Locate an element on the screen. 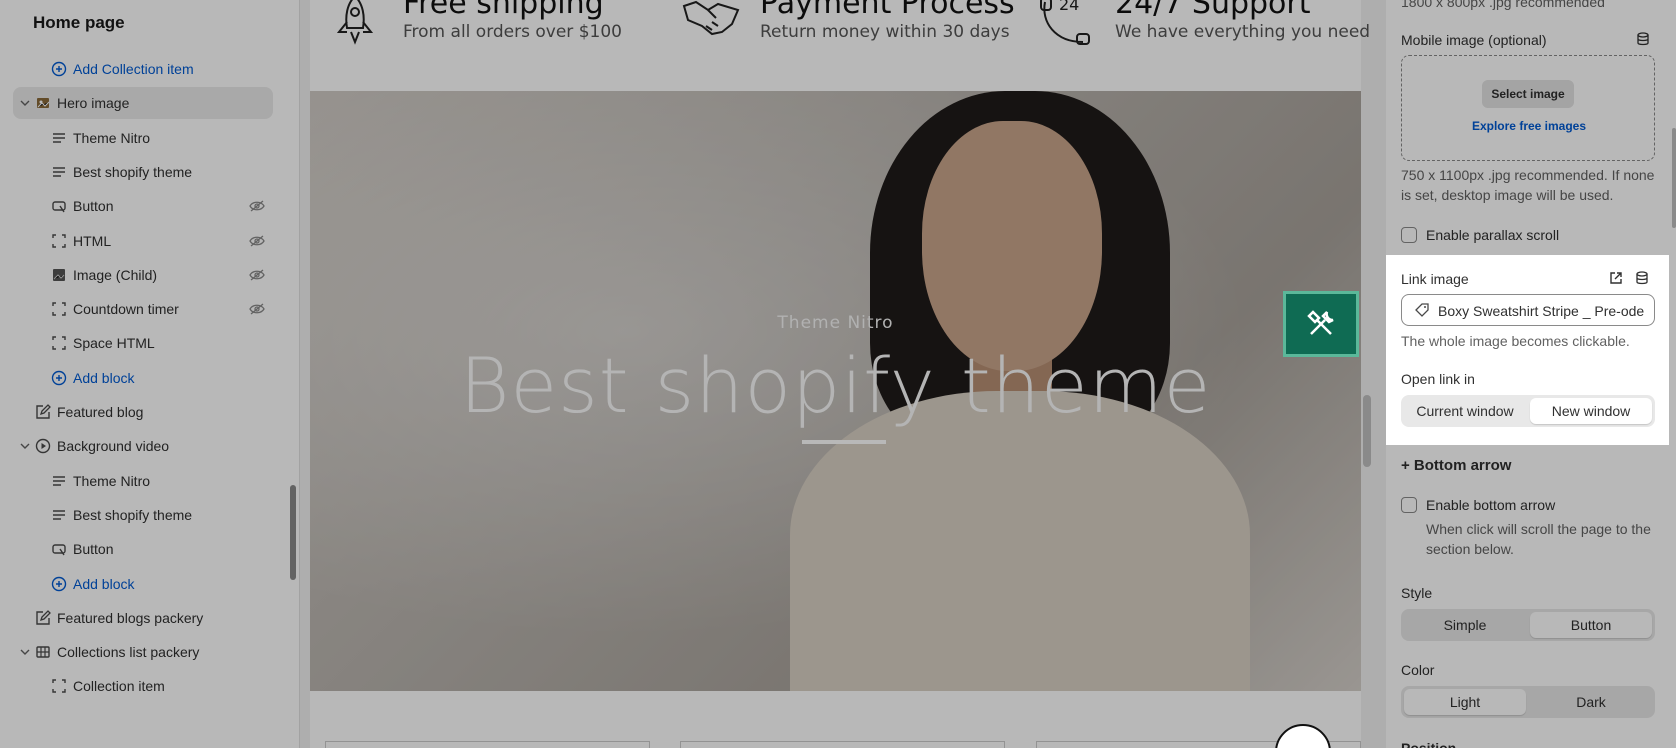 The height and width of the screenshot is (748, 1676). tree-item: HTML is located at coordinates (143, 241).